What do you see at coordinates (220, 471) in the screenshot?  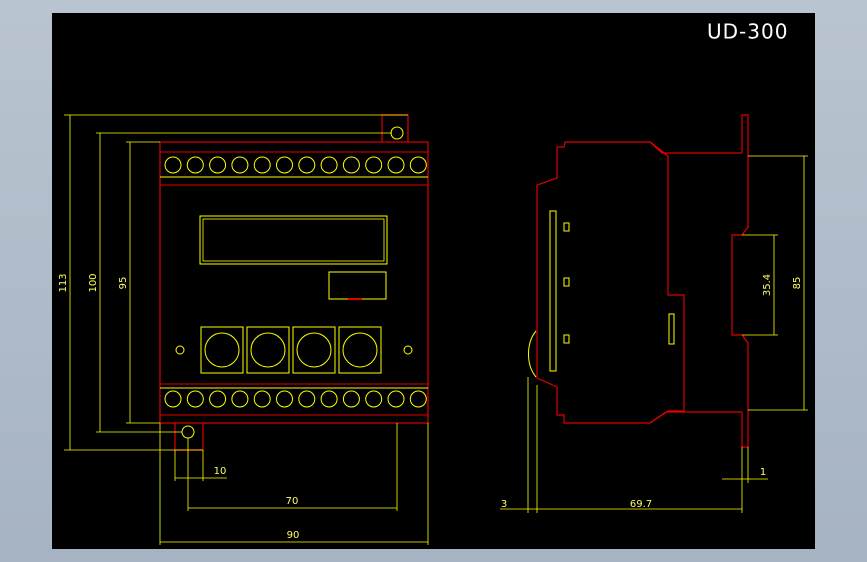 I see `dim-label-10: 10` at bounding box center [220, 471].